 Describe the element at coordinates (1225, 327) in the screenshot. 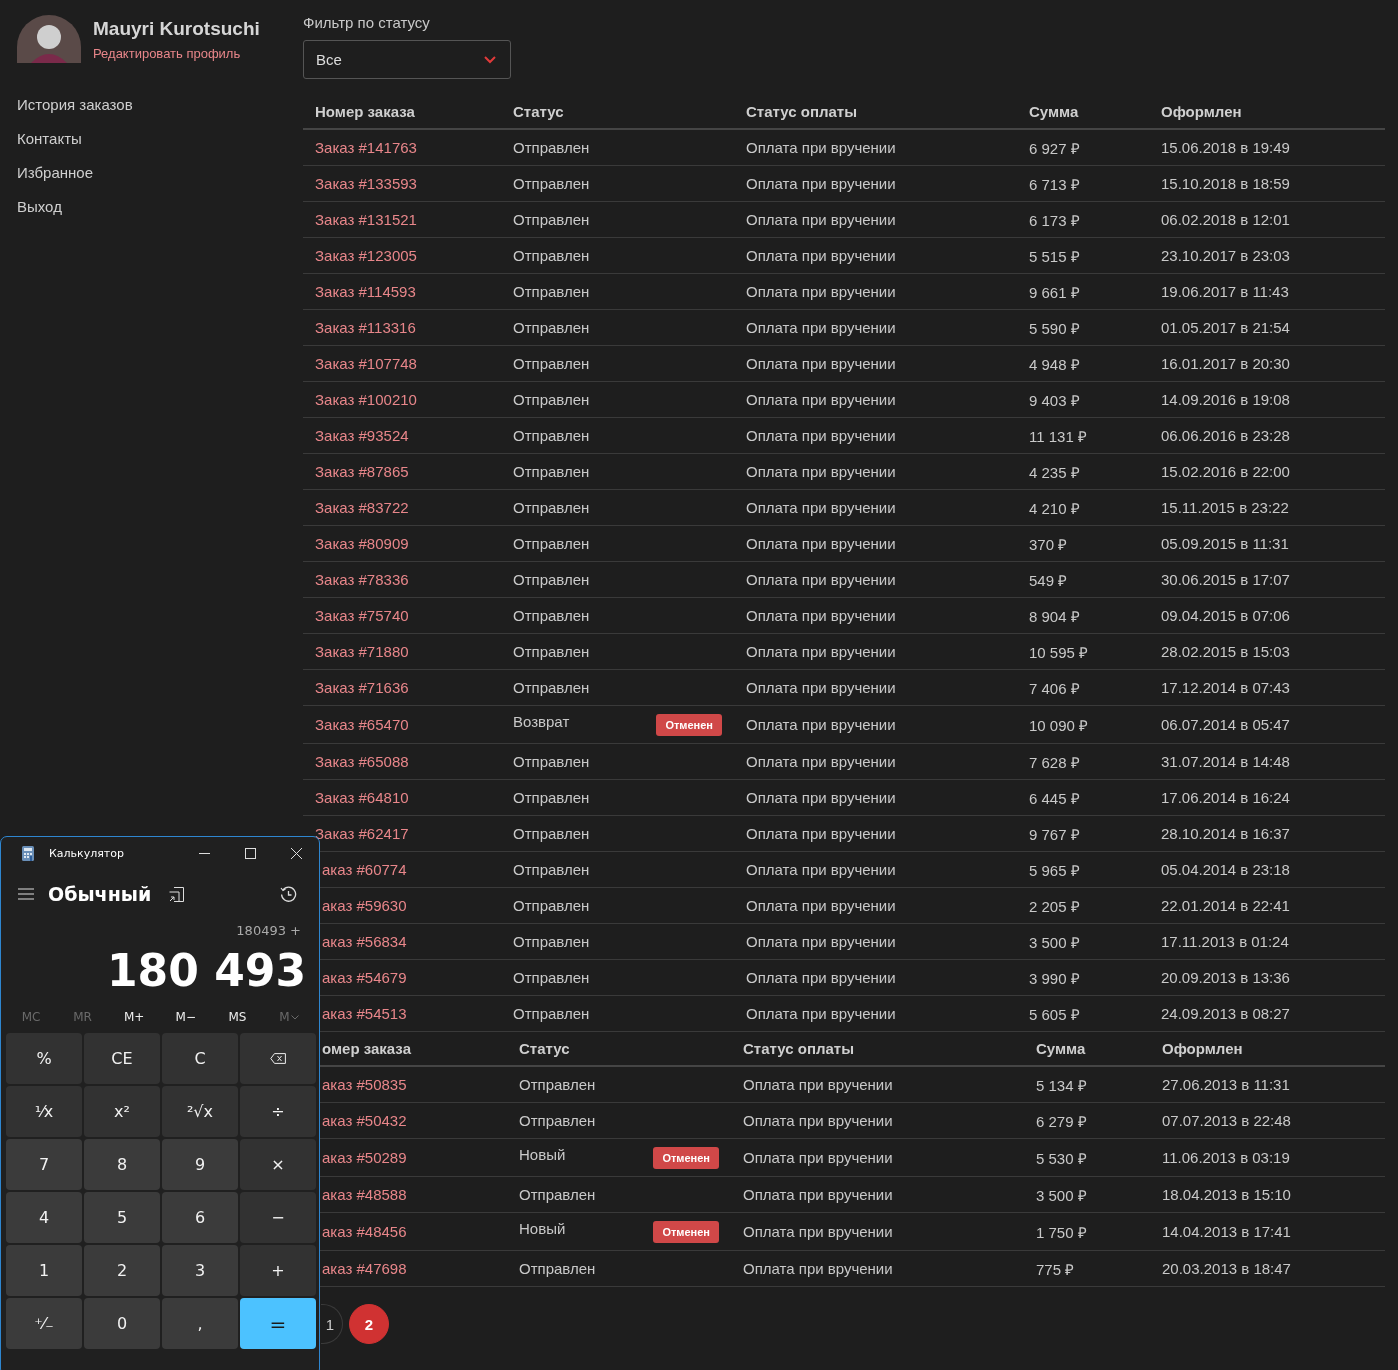

I see `order-date: 01.05.2017 в 21:54` at that location.